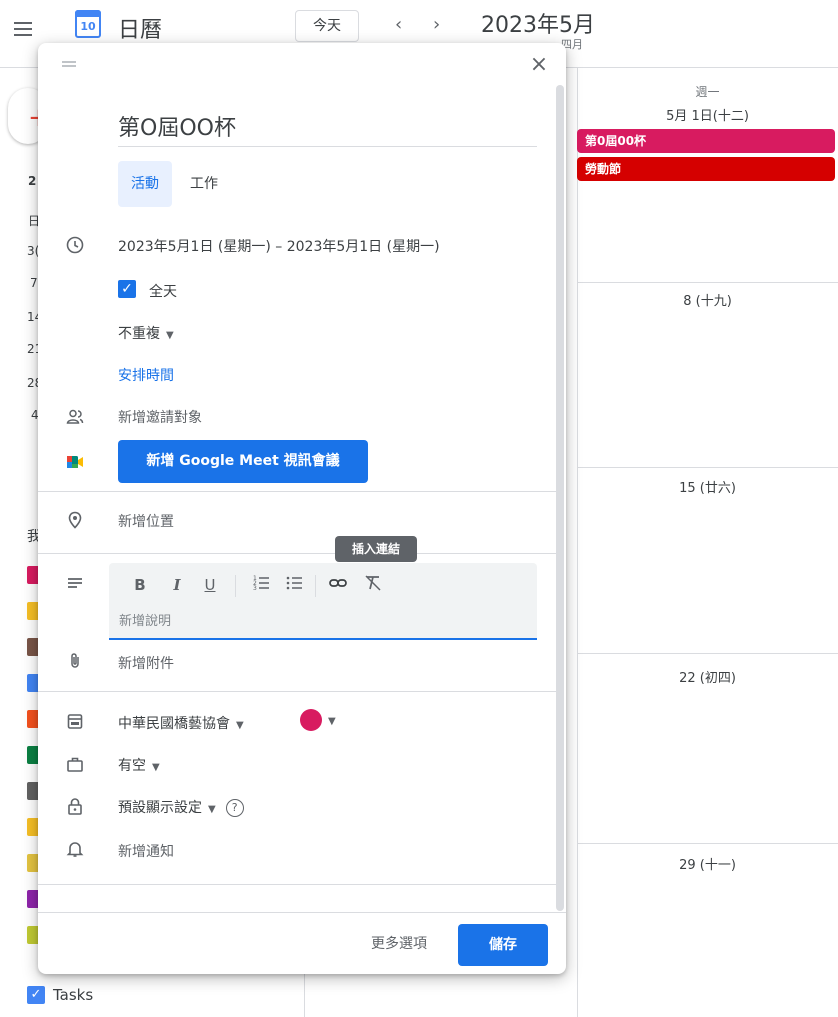 This screenshot has width=838, height=1017. Describe the element at coordinates (302, 912) in the screenshot. I see `footer-divider` at that location.